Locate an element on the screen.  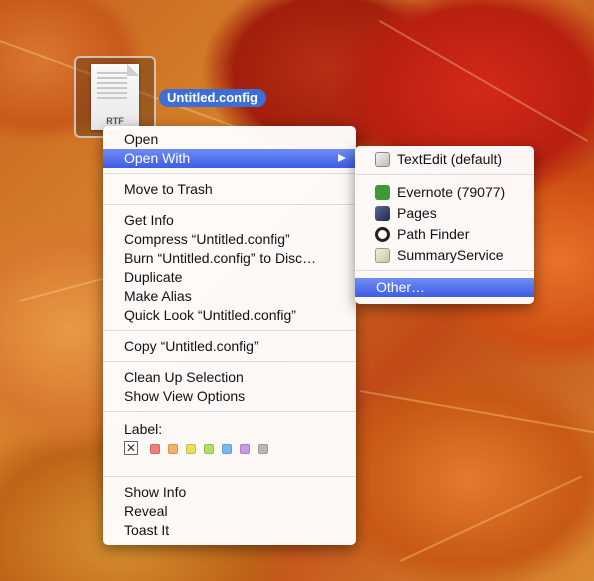
submenu-item-pages: Pages is located at coordinates (444, 213).